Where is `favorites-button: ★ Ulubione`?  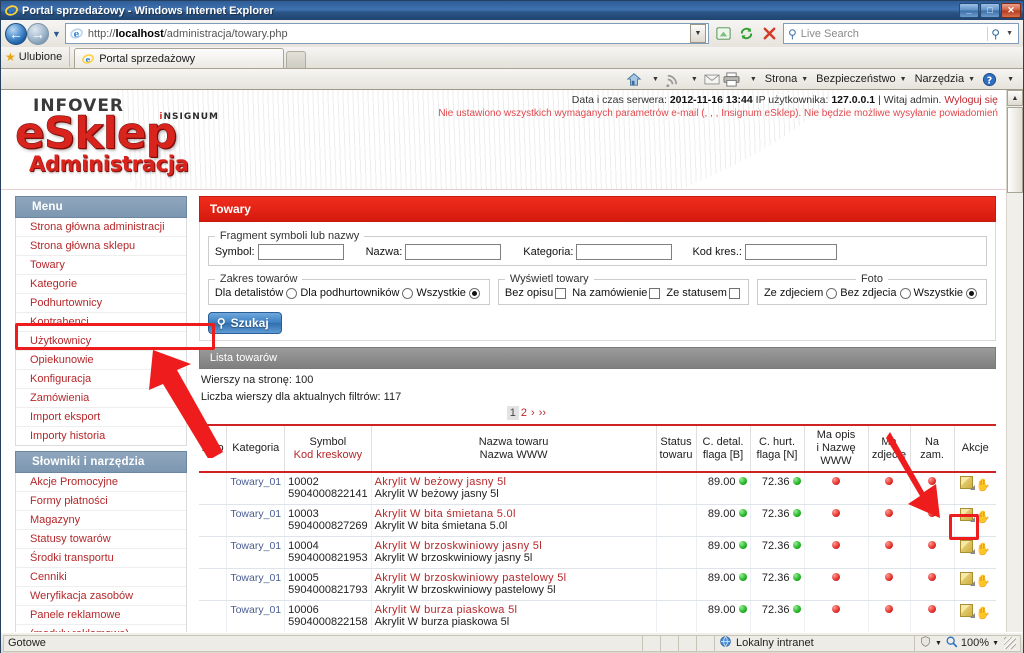
favorites-button: ★ Ulubione is located at coordinates (38, 57).